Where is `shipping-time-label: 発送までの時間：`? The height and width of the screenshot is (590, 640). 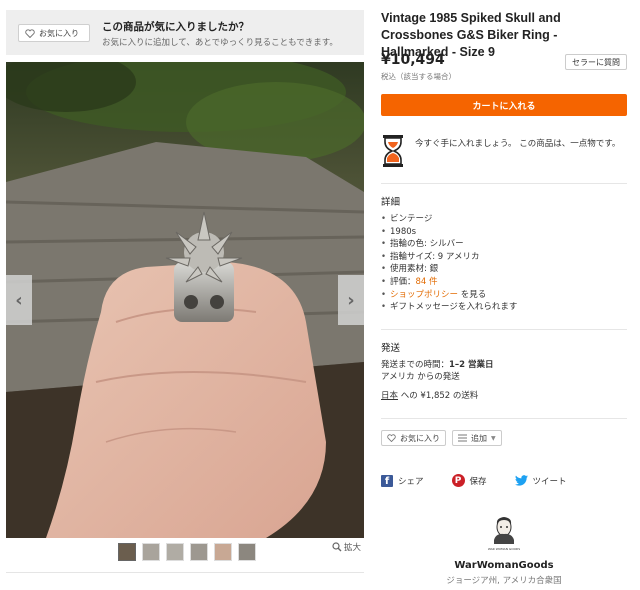 shipping-time-label: 発送までの時間： is located at coordinates (415, 365).